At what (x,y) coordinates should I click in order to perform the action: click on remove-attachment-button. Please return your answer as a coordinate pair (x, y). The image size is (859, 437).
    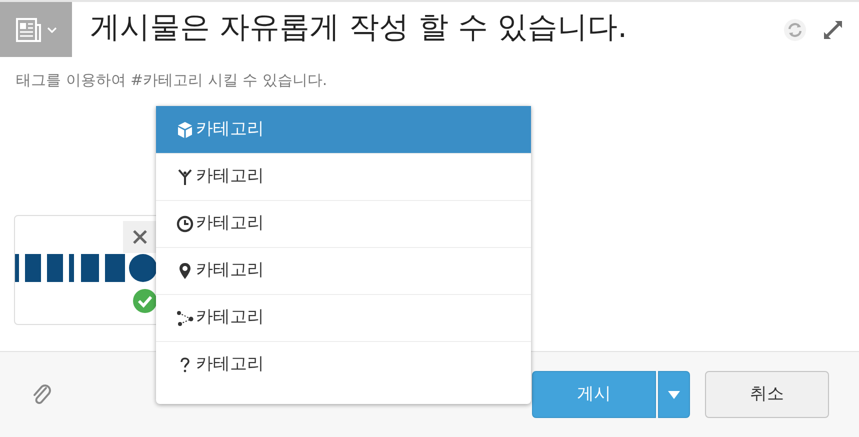
    Looking at the image, I should click on (140, 236).